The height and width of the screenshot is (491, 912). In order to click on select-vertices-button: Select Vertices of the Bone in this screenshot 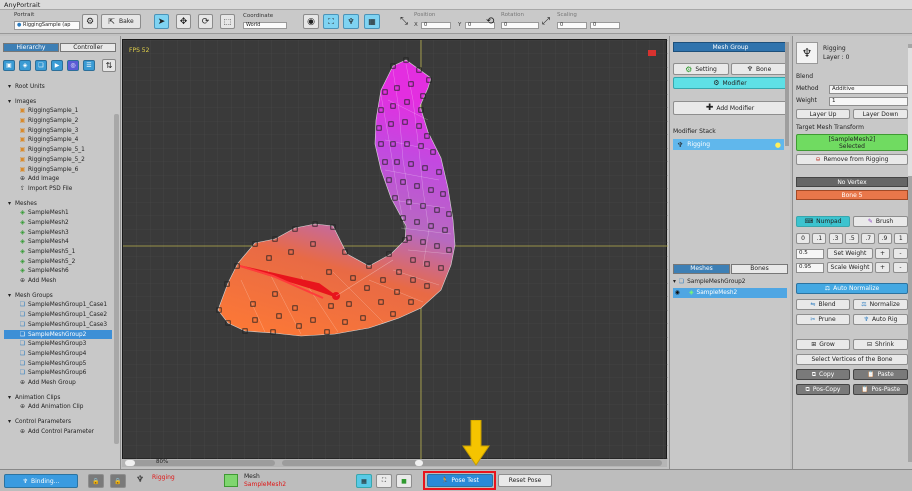, I will do `click(852, 359)`.